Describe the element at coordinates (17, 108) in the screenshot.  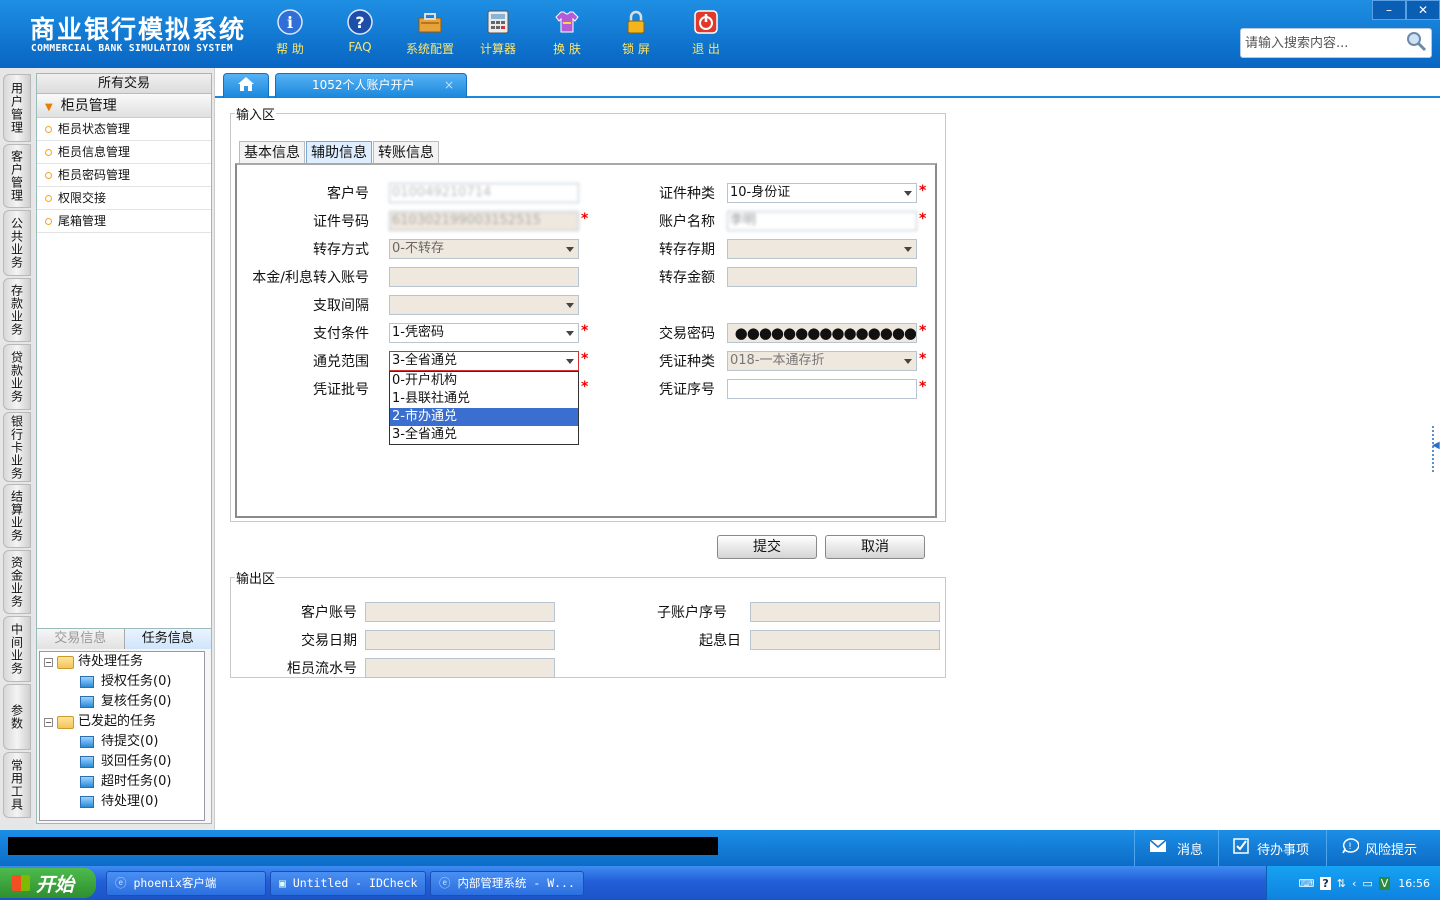
I see `vtab-user-management: 用户管理` at that location.